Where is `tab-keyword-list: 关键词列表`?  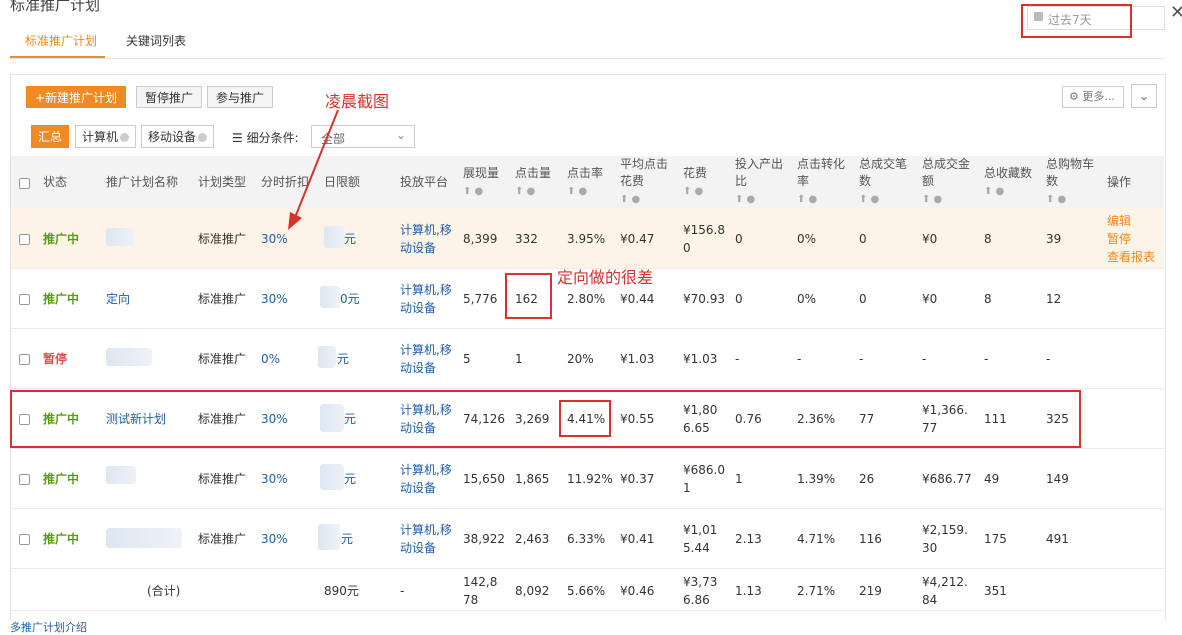
tab-keyword-list: 关键词列表 is located at coordinates (156, 40).